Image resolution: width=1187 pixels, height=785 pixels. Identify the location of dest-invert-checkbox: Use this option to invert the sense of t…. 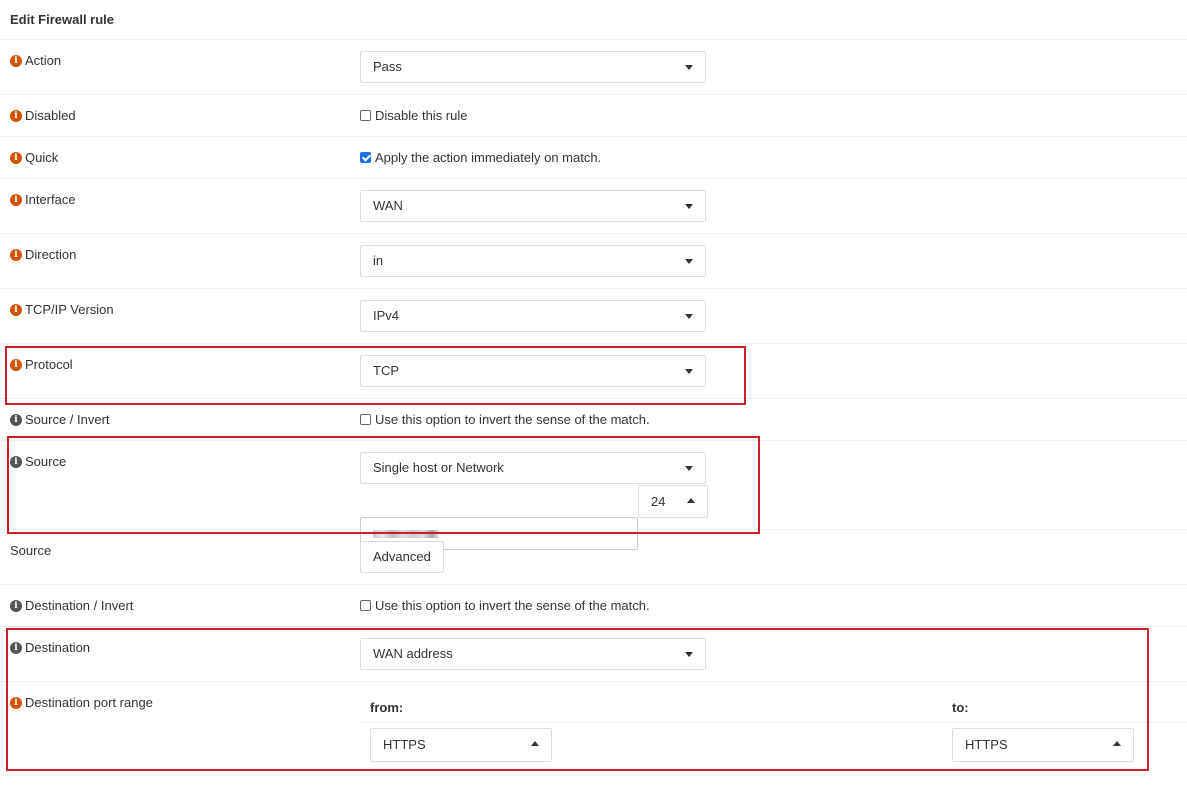
(505, 605).